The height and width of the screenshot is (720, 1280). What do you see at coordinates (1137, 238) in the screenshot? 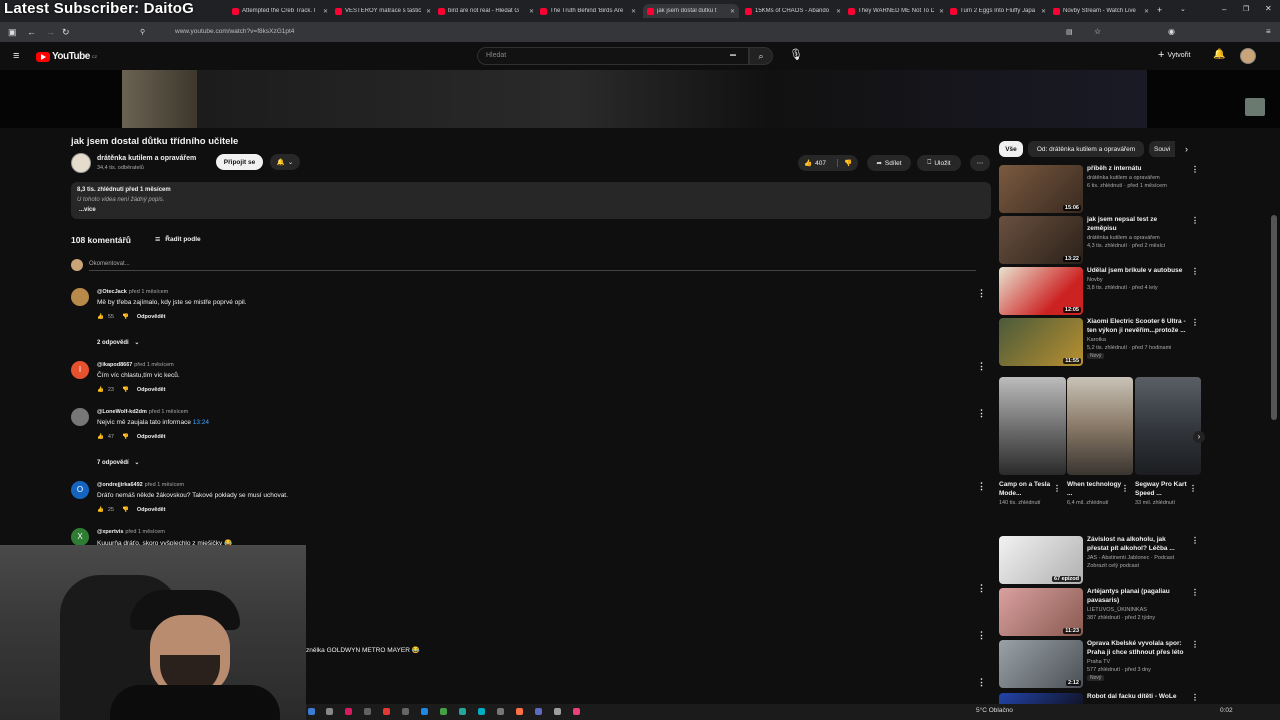
I see `related-video-channel: drátěnka kutilem a opravářem` at bounding box center [1137, 238].